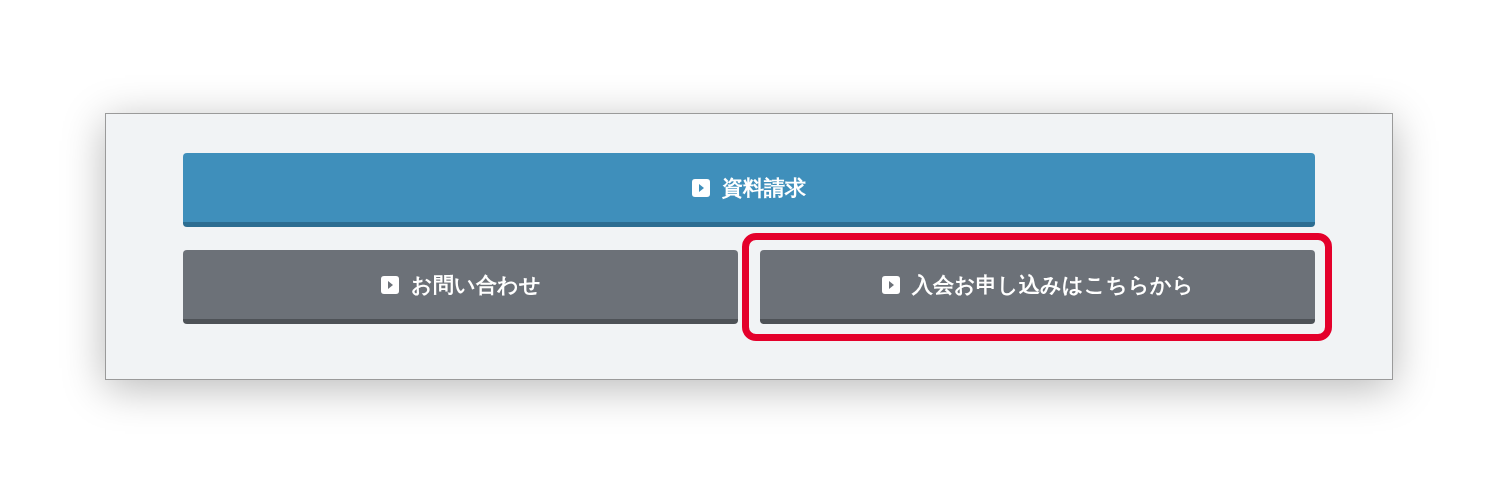 Image resolution: width=1500 pixels, height=500 pixels. Describe the element at coordinates (460, 287) in the screenshot. I see `link-button: お問い合わせ` at that location.